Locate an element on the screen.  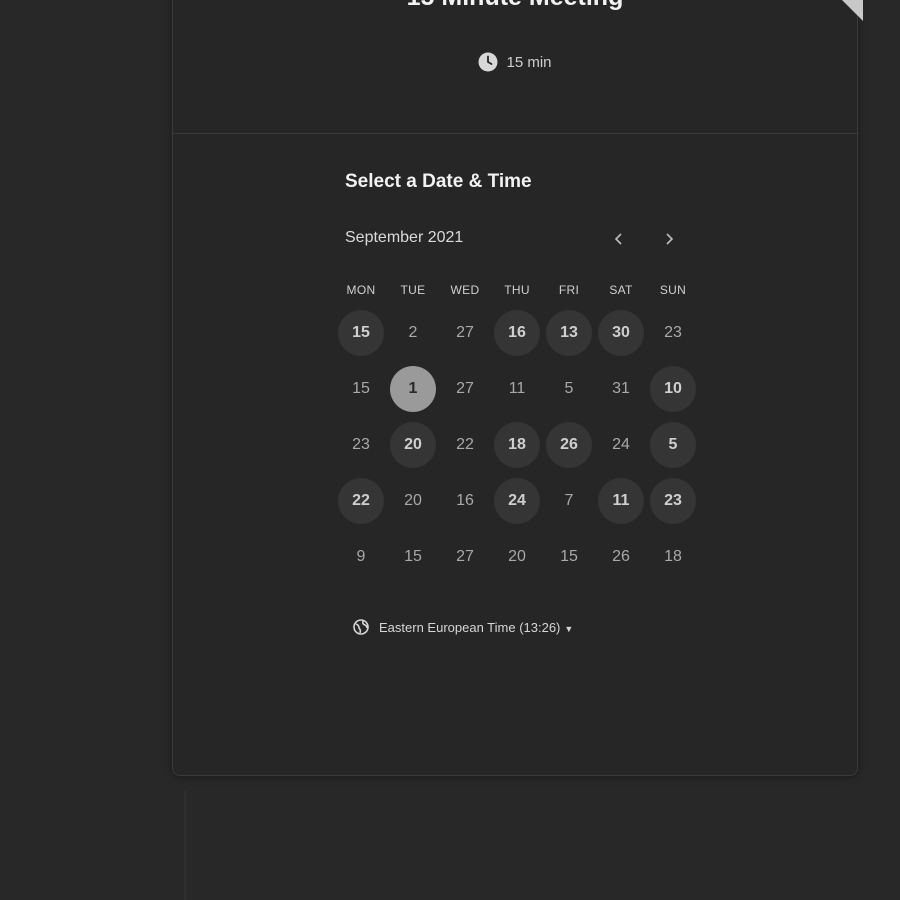
calendar-day-number: 7 is located at coordinates (569, 500).